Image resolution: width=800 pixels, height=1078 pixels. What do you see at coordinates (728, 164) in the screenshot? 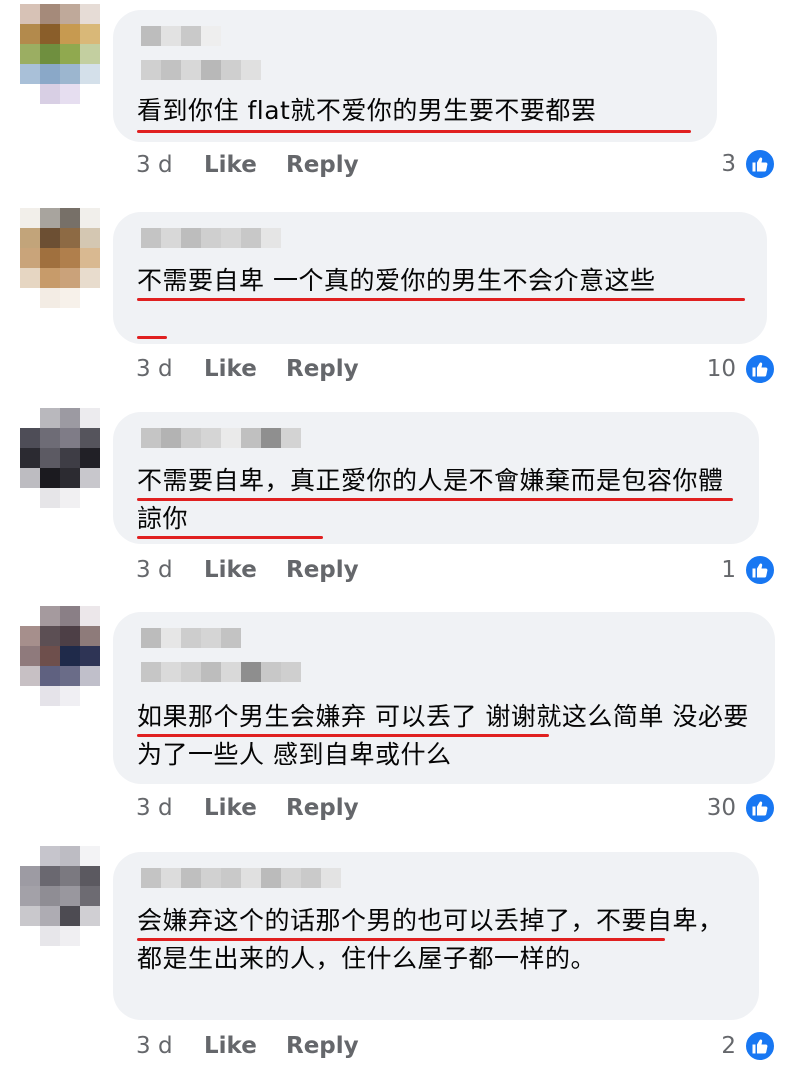
I see `reaction-count: 3` at bounding box center [728, 164].